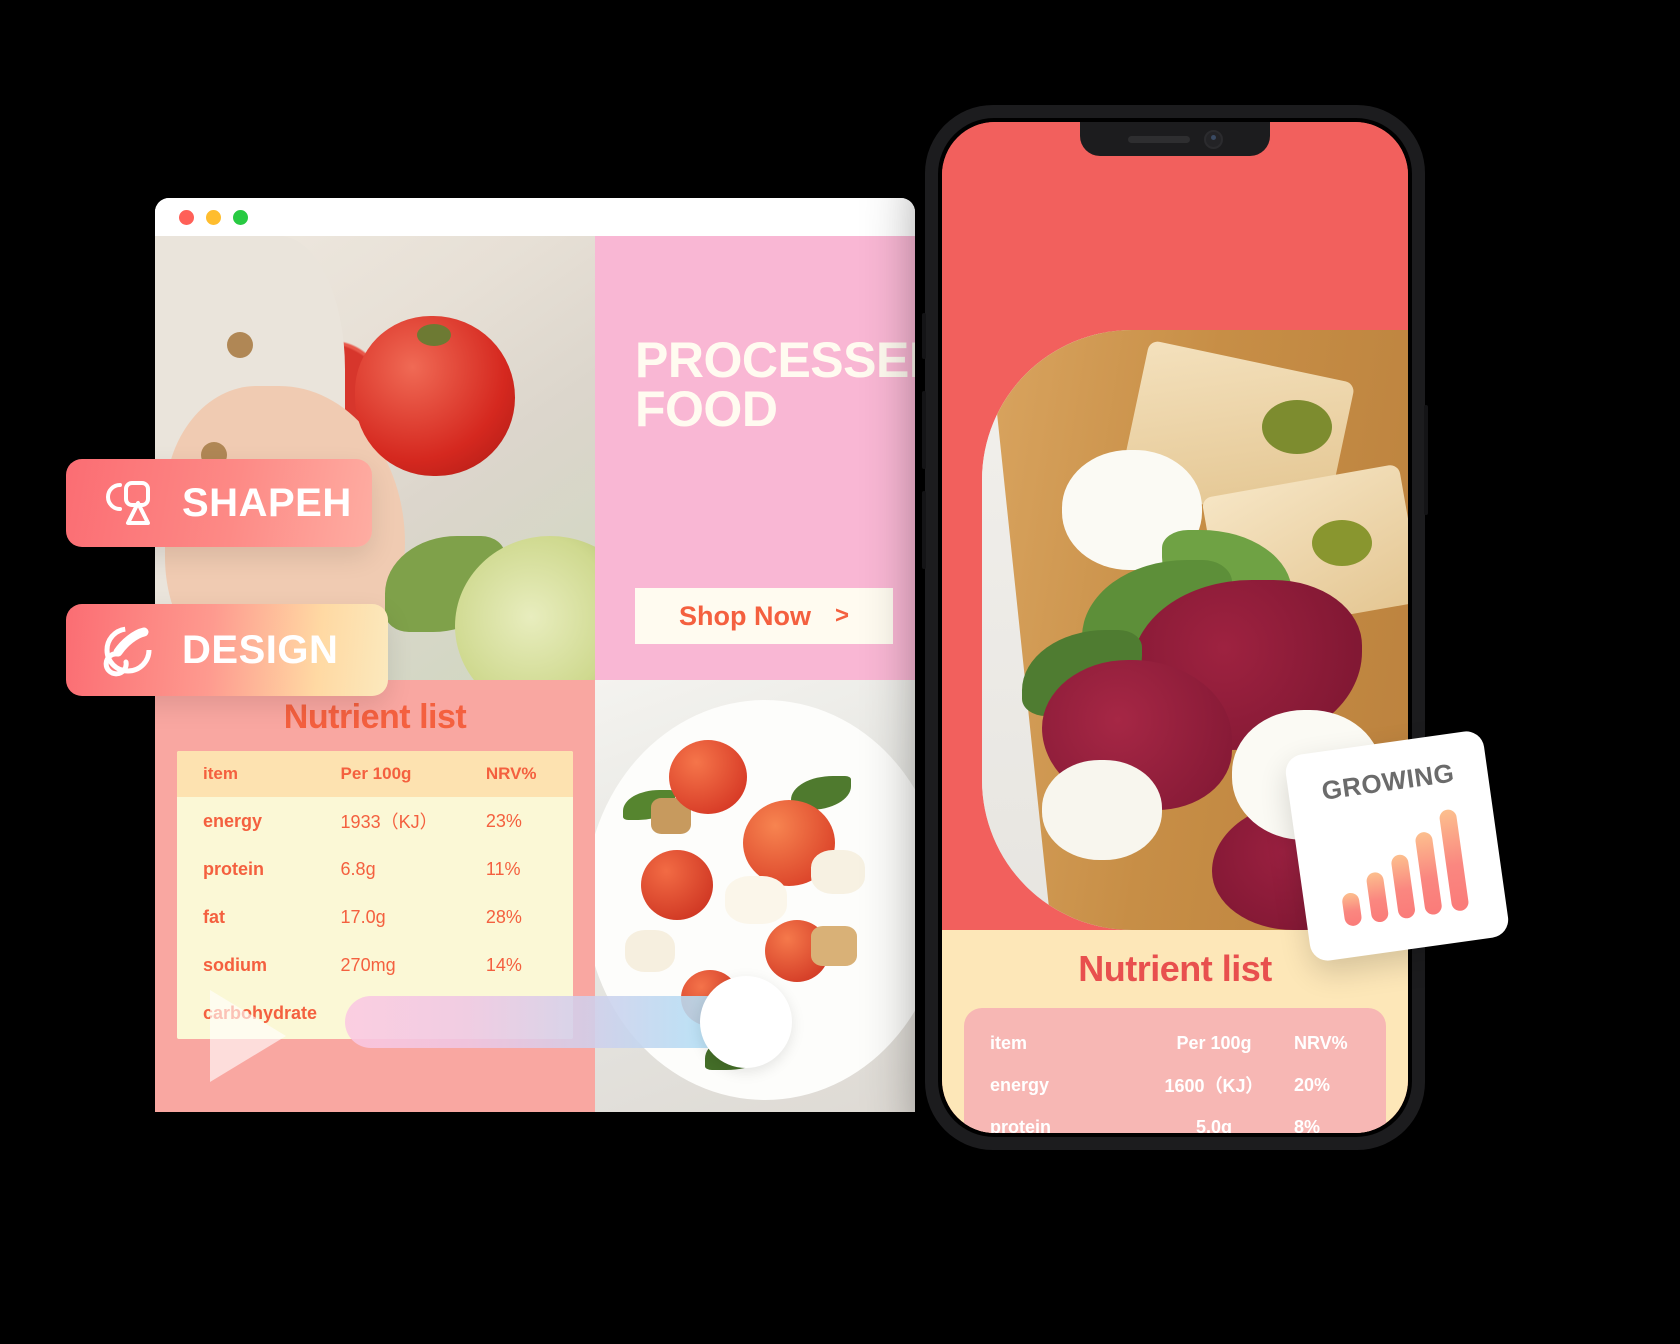  What do you see at coordinates (511, 773) in the screenshot?
I see `column-header-nrv: NRV%` at bounding box center [511, 773].